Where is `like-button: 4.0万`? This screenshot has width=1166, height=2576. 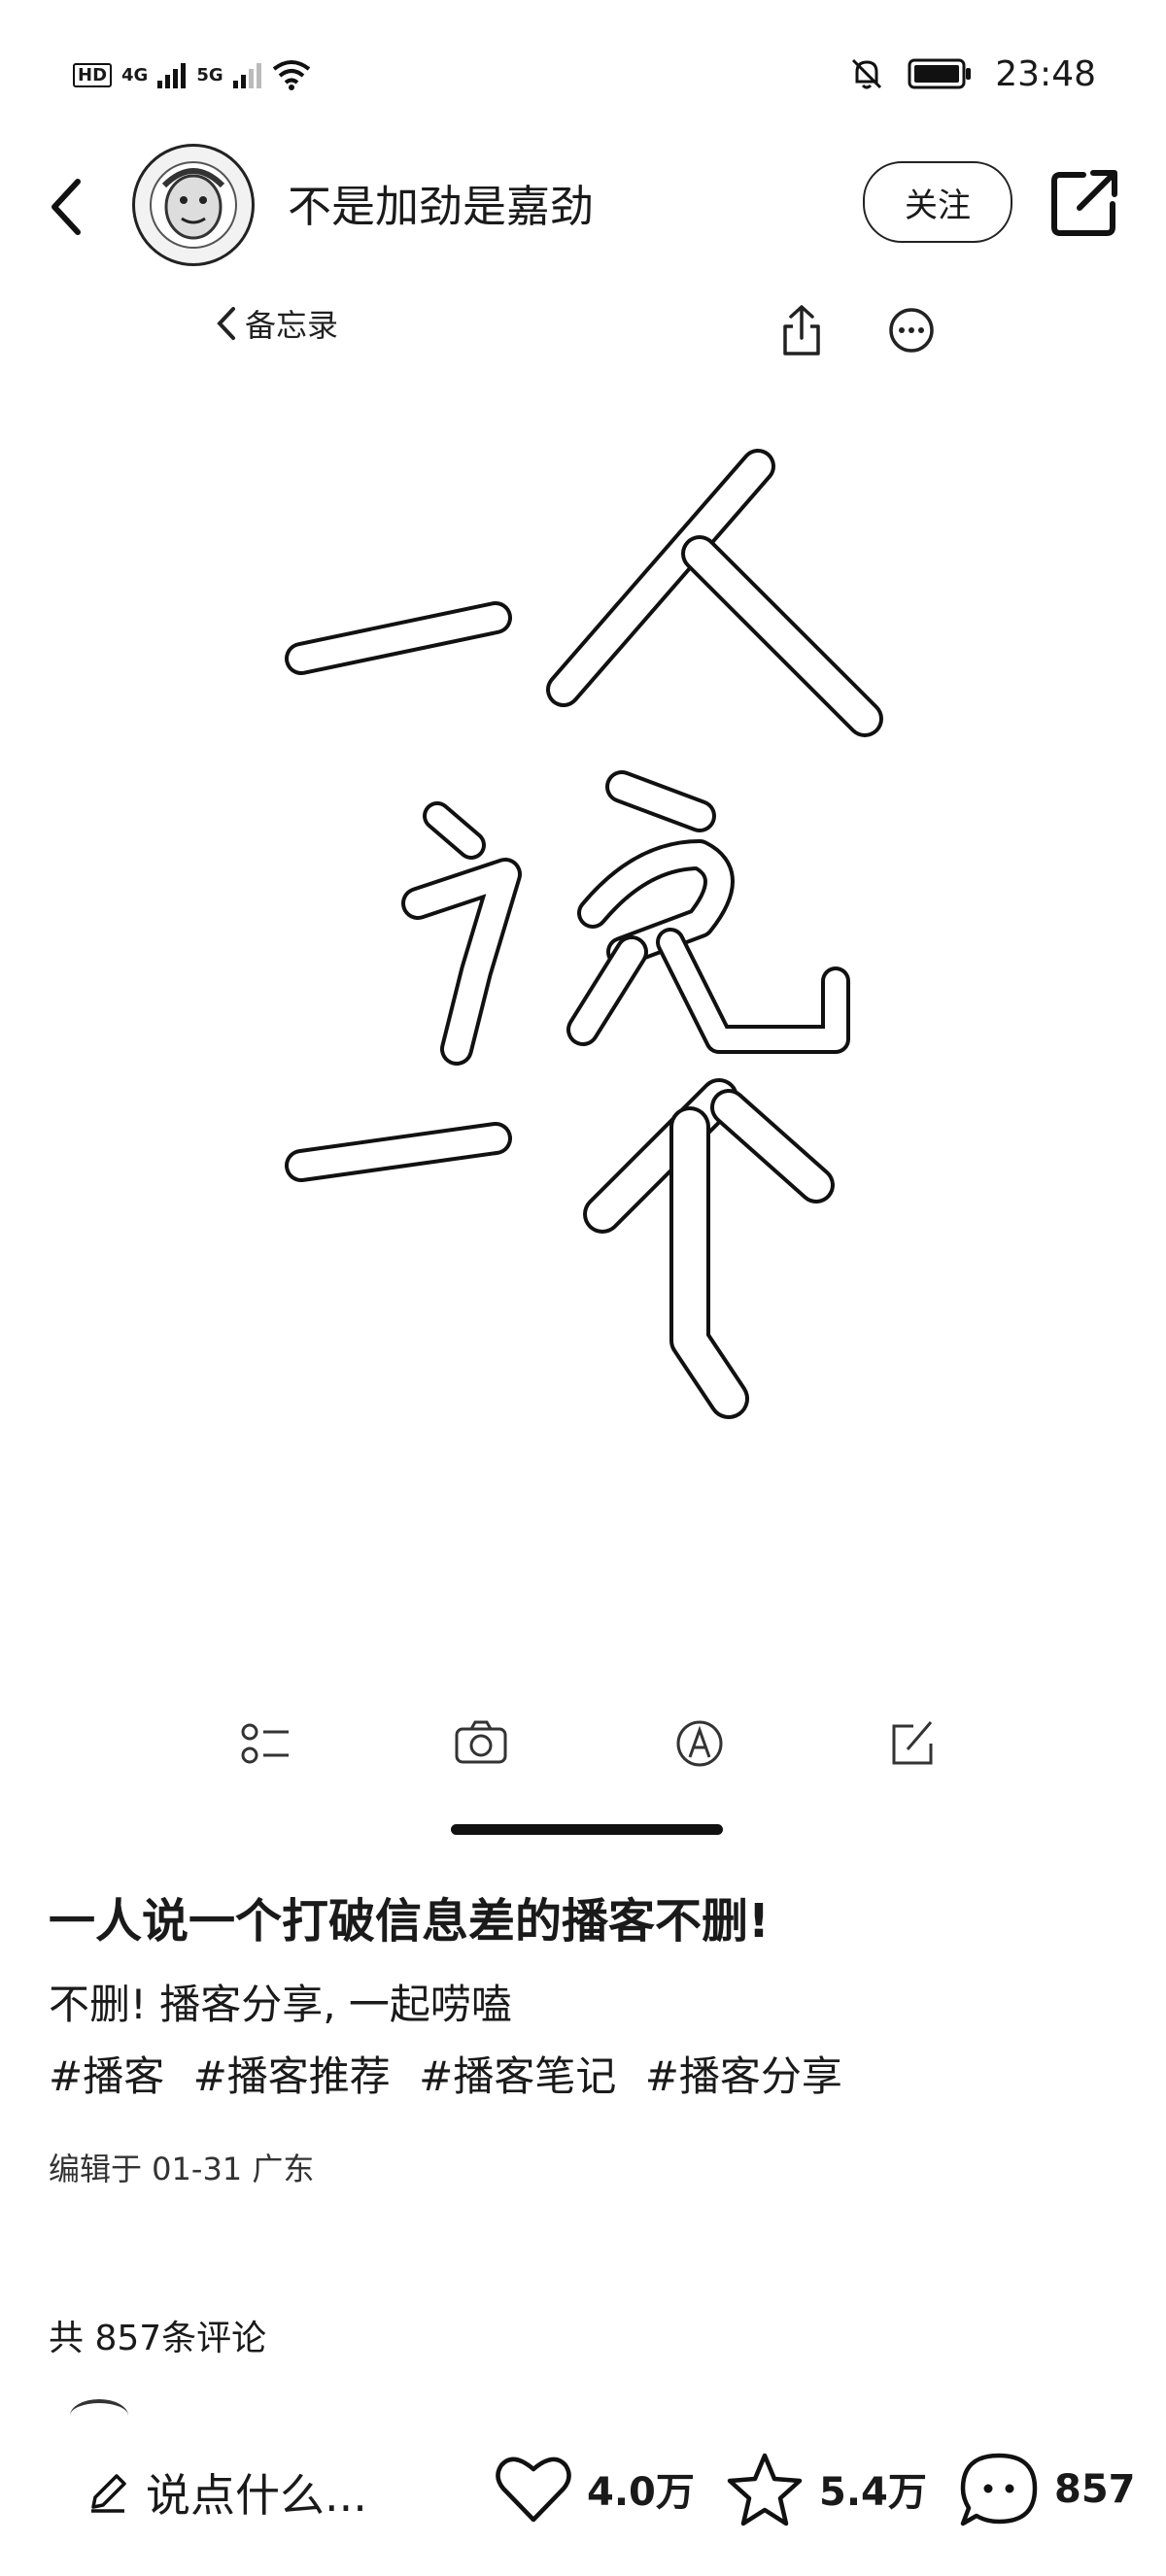
like-button: 4.0万 is located at coordinates (594, 2488).